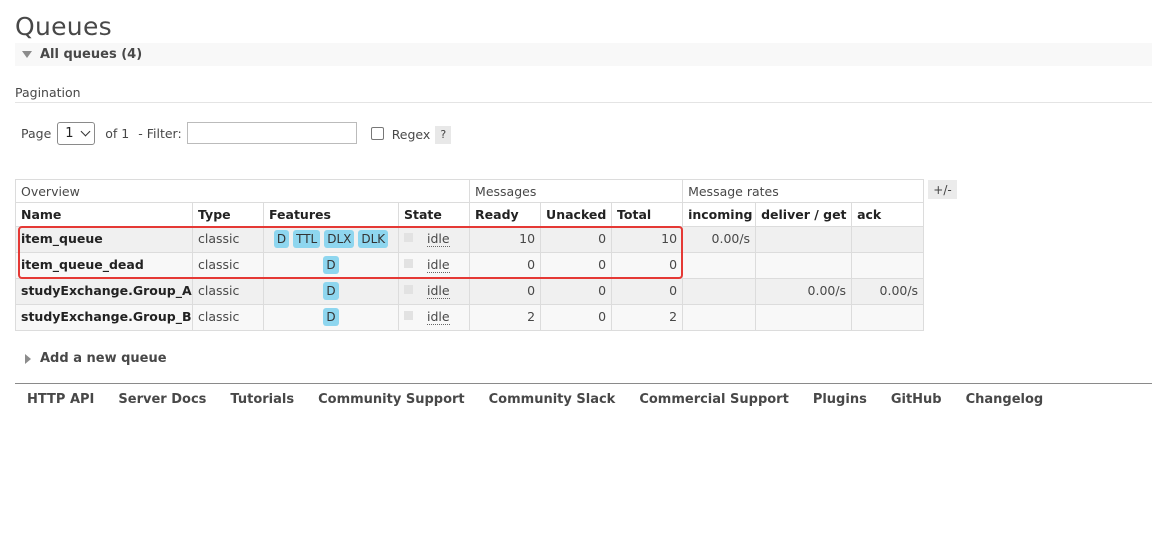  Describe the element at coordinates (271, 133) in the screenshot. I see `filter-input` at that location.